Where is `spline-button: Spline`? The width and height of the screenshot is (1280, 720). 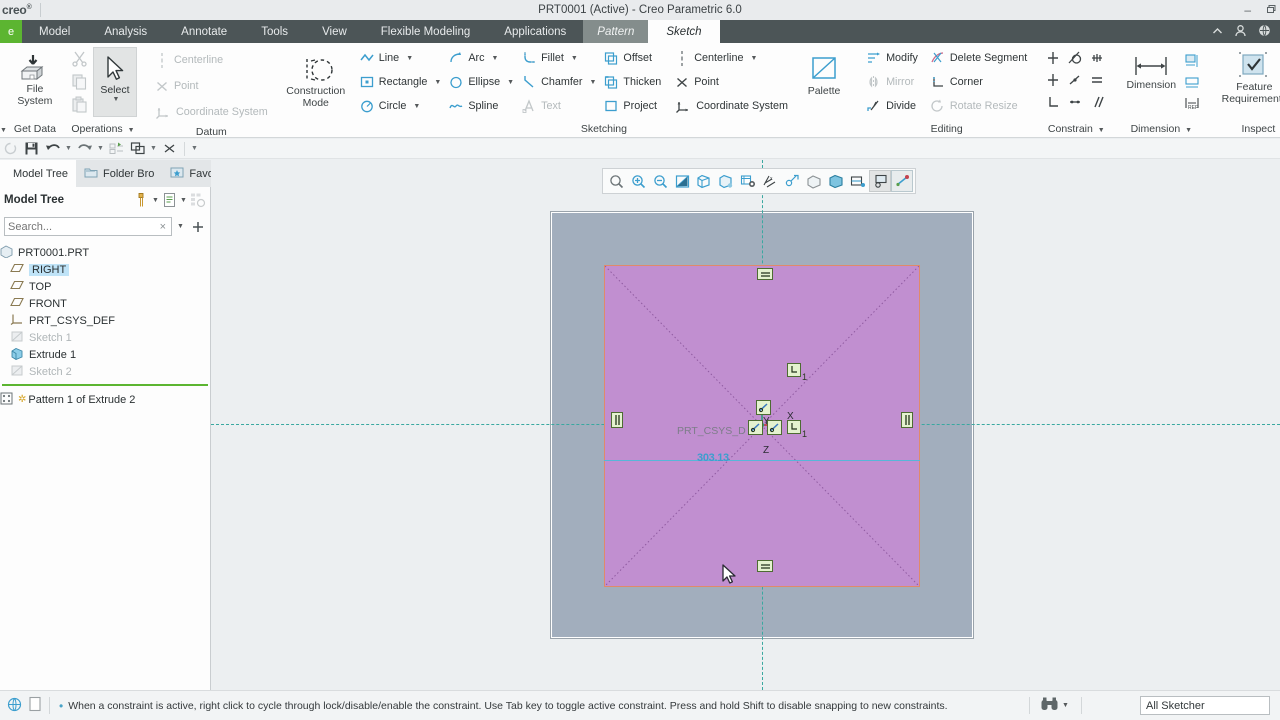
spline-button: Spline is located at coordinates (473, 106).